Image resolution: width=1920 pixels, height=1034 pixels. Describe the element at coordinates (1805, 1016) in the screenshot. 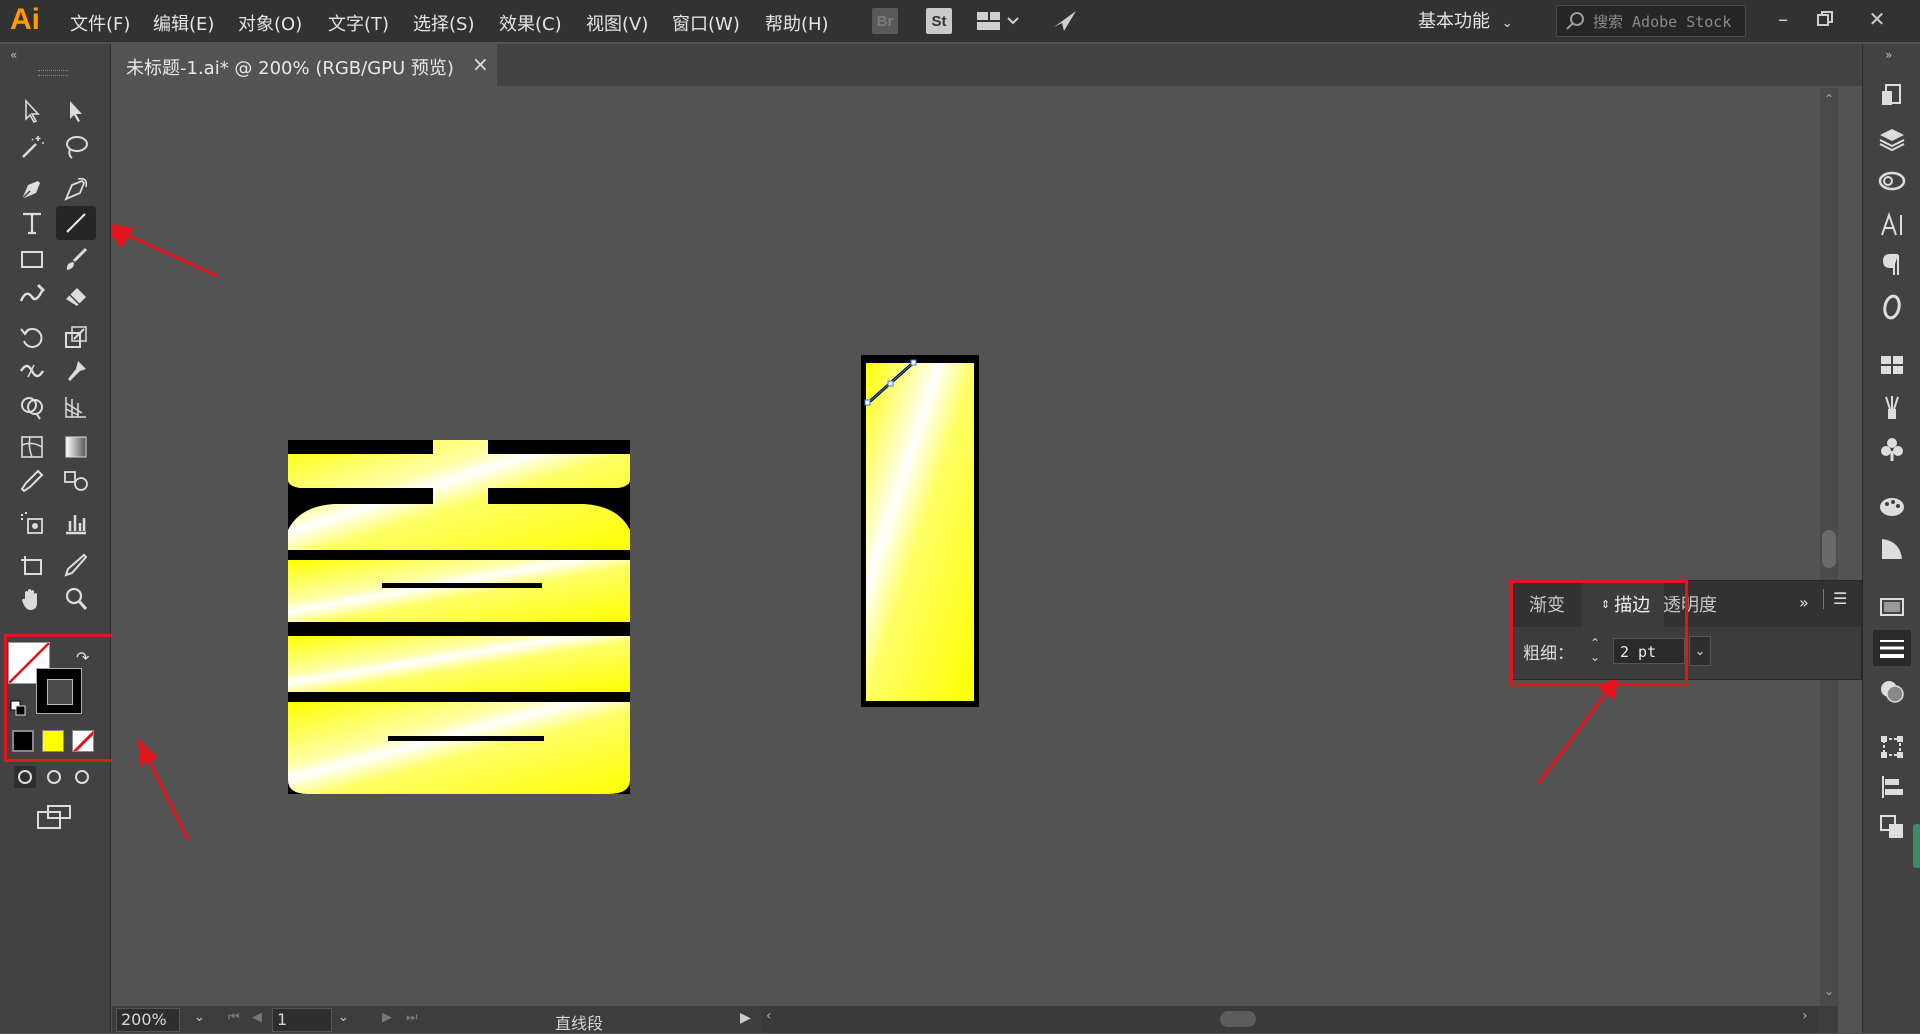

I see `scroll-right-icon: ›` at that location.